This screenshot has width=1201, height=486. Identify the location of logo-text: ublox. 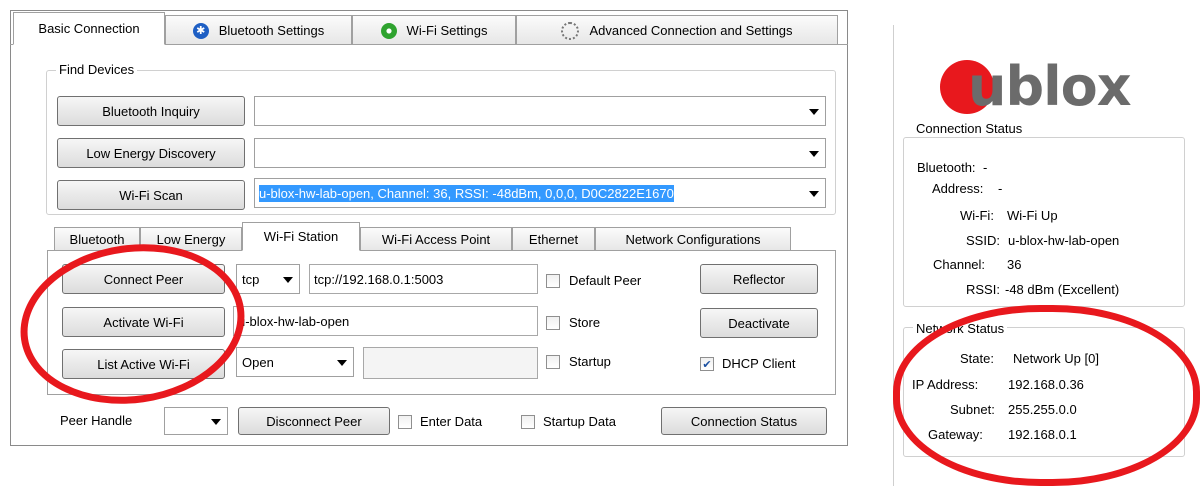
(1050, 86).